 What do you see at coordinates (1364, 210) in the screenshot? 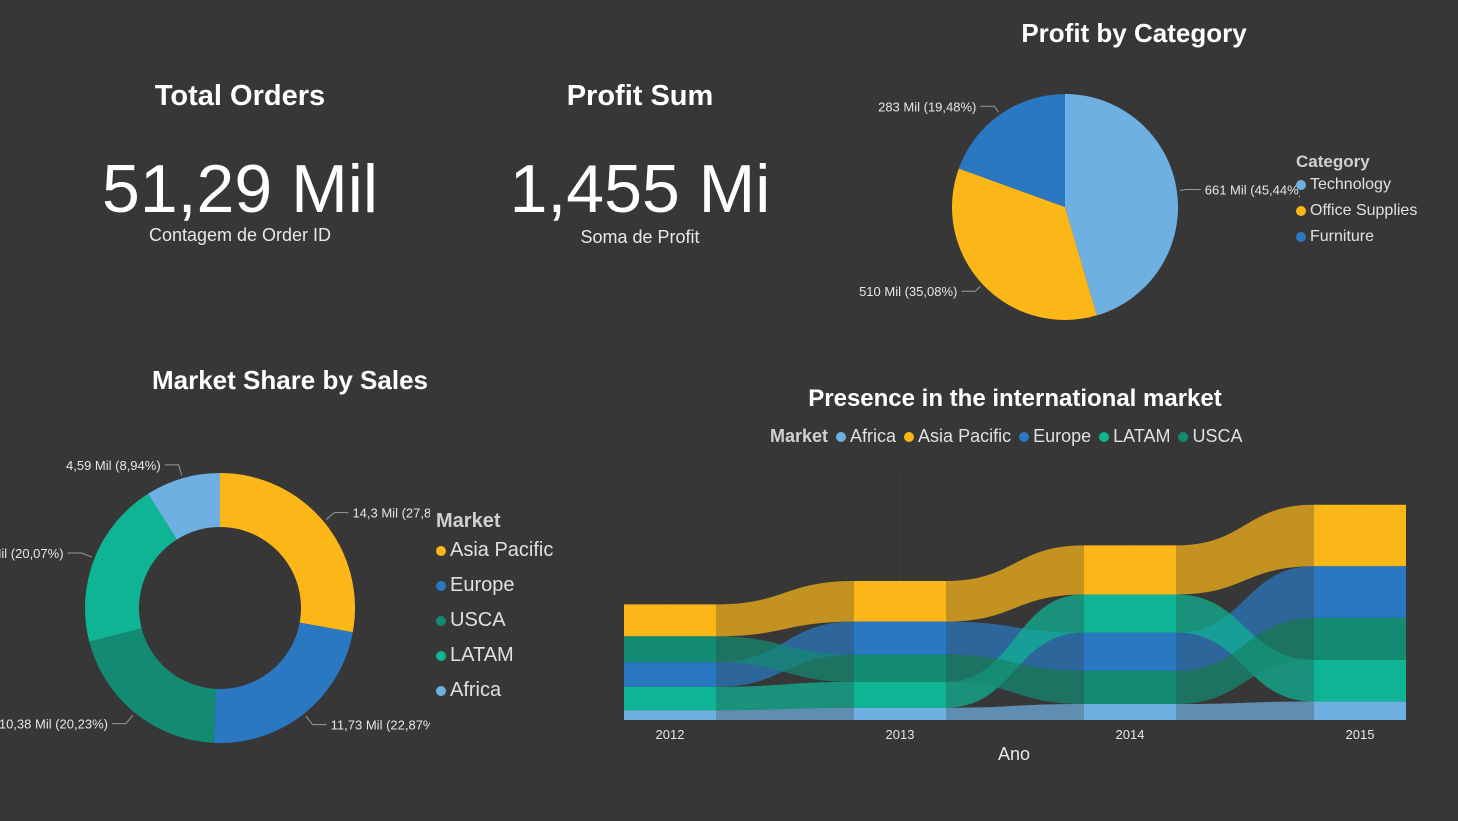
I see `legend-label: Office Supplies` at bounding box center [1364, 210].